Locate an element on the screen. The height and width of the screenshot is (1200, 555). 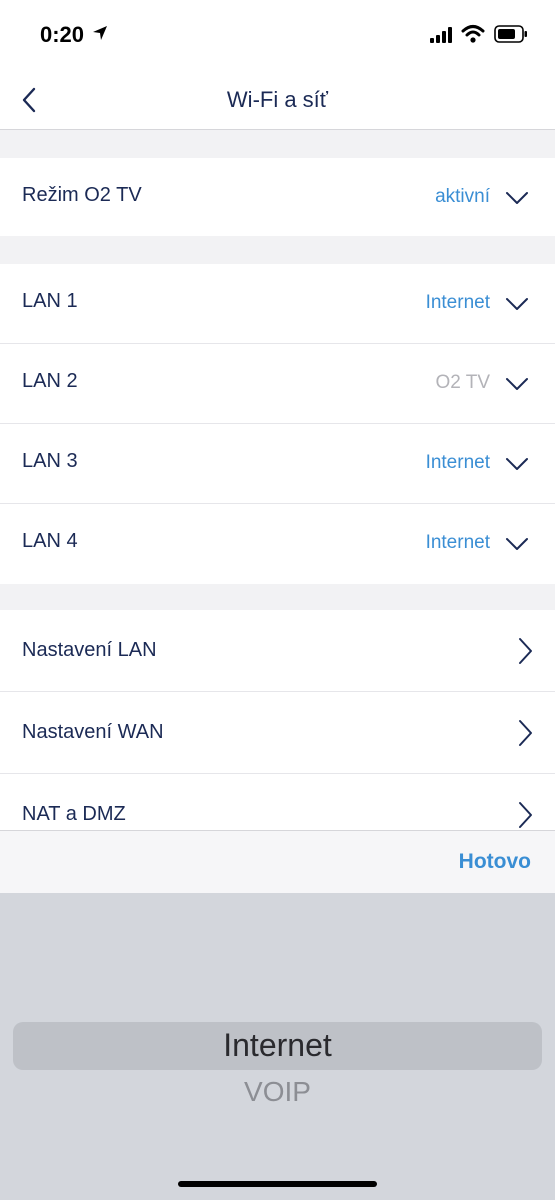
lan-port-label: LAN 2 is located at coordinates (50, 381).